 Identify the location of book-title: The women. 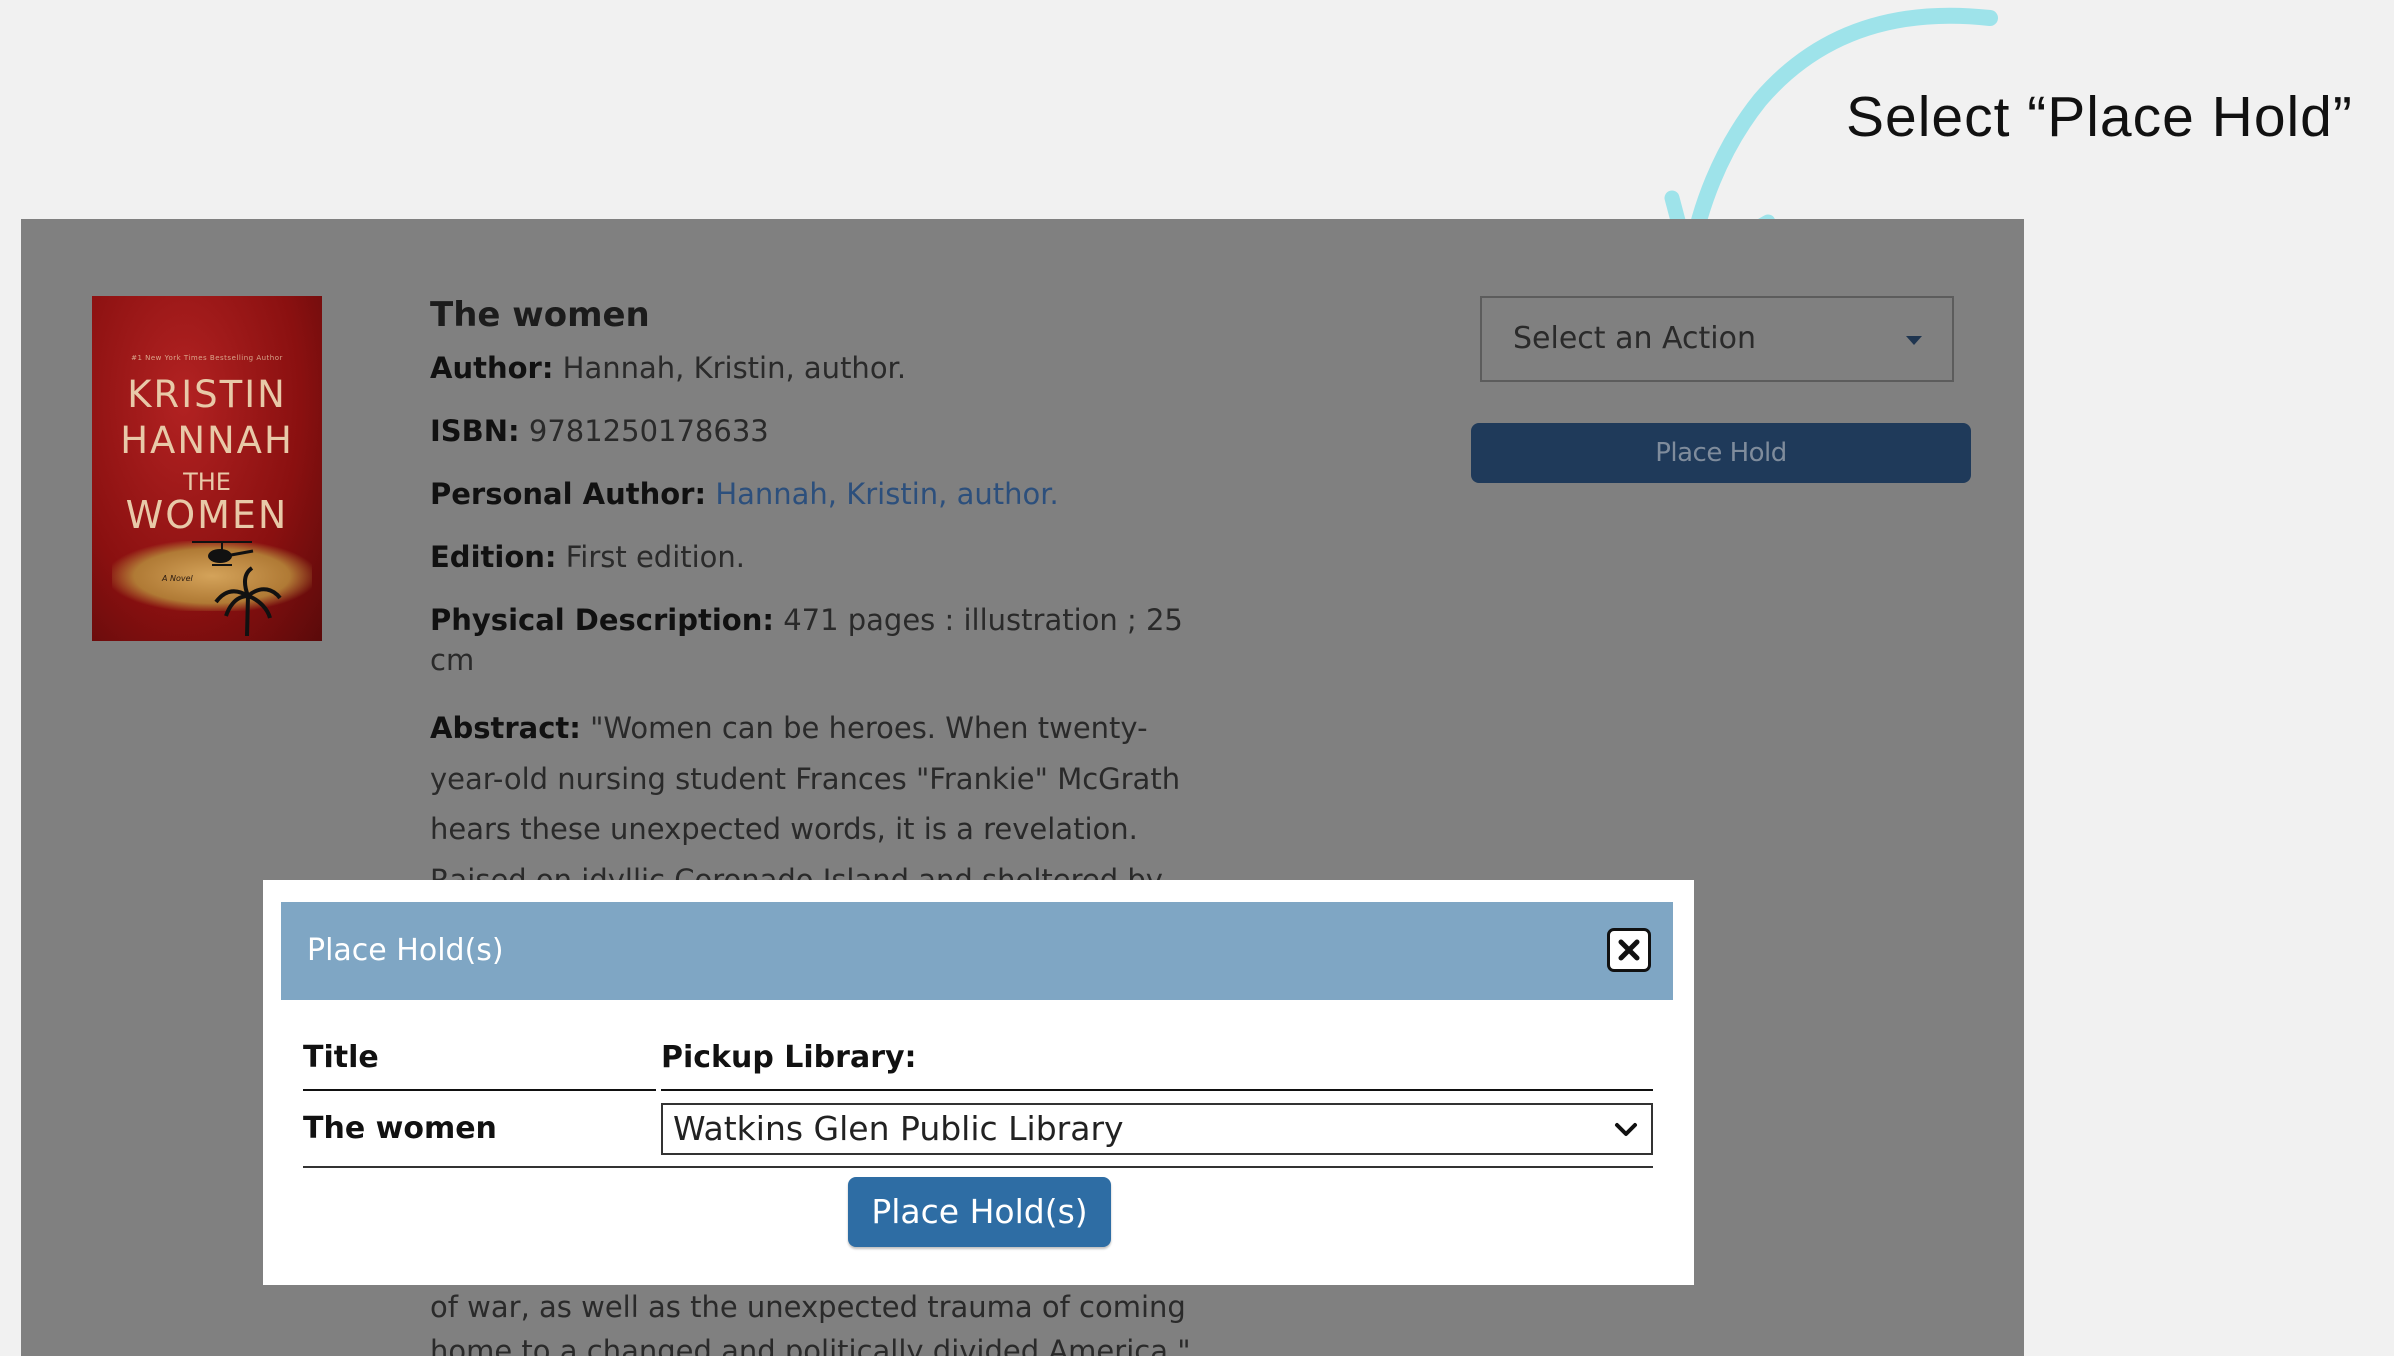
(830, 315).